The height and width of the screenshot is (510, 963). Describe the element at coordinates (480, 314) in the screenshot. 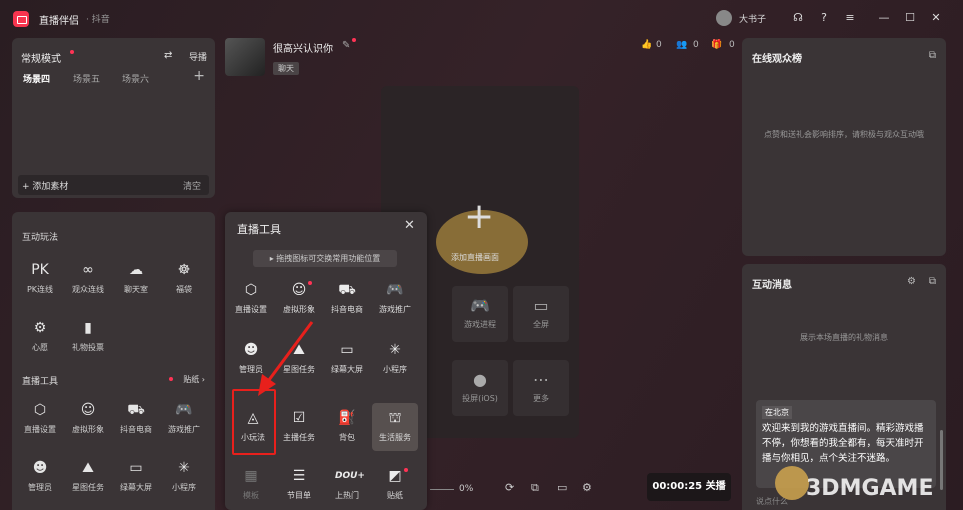

I see `game-process-tile: 🎮 游戏进程` at that location.